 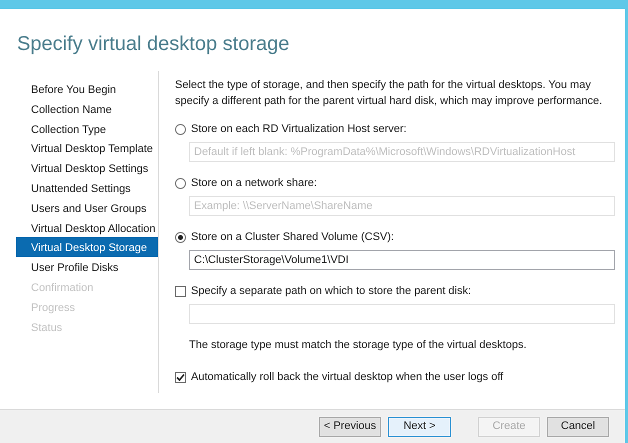 What do you see at coordinates (153, 44) in the screenshot?
I see `page-heading: Specify virtual desktop storage` at bounding box center [153, 44].